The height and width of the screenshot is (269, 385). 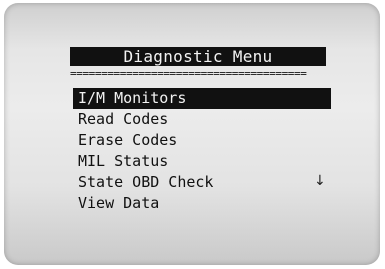 I want to click on menu-item-im-monitors: I/M Monitors, so click(x=202, y=98).